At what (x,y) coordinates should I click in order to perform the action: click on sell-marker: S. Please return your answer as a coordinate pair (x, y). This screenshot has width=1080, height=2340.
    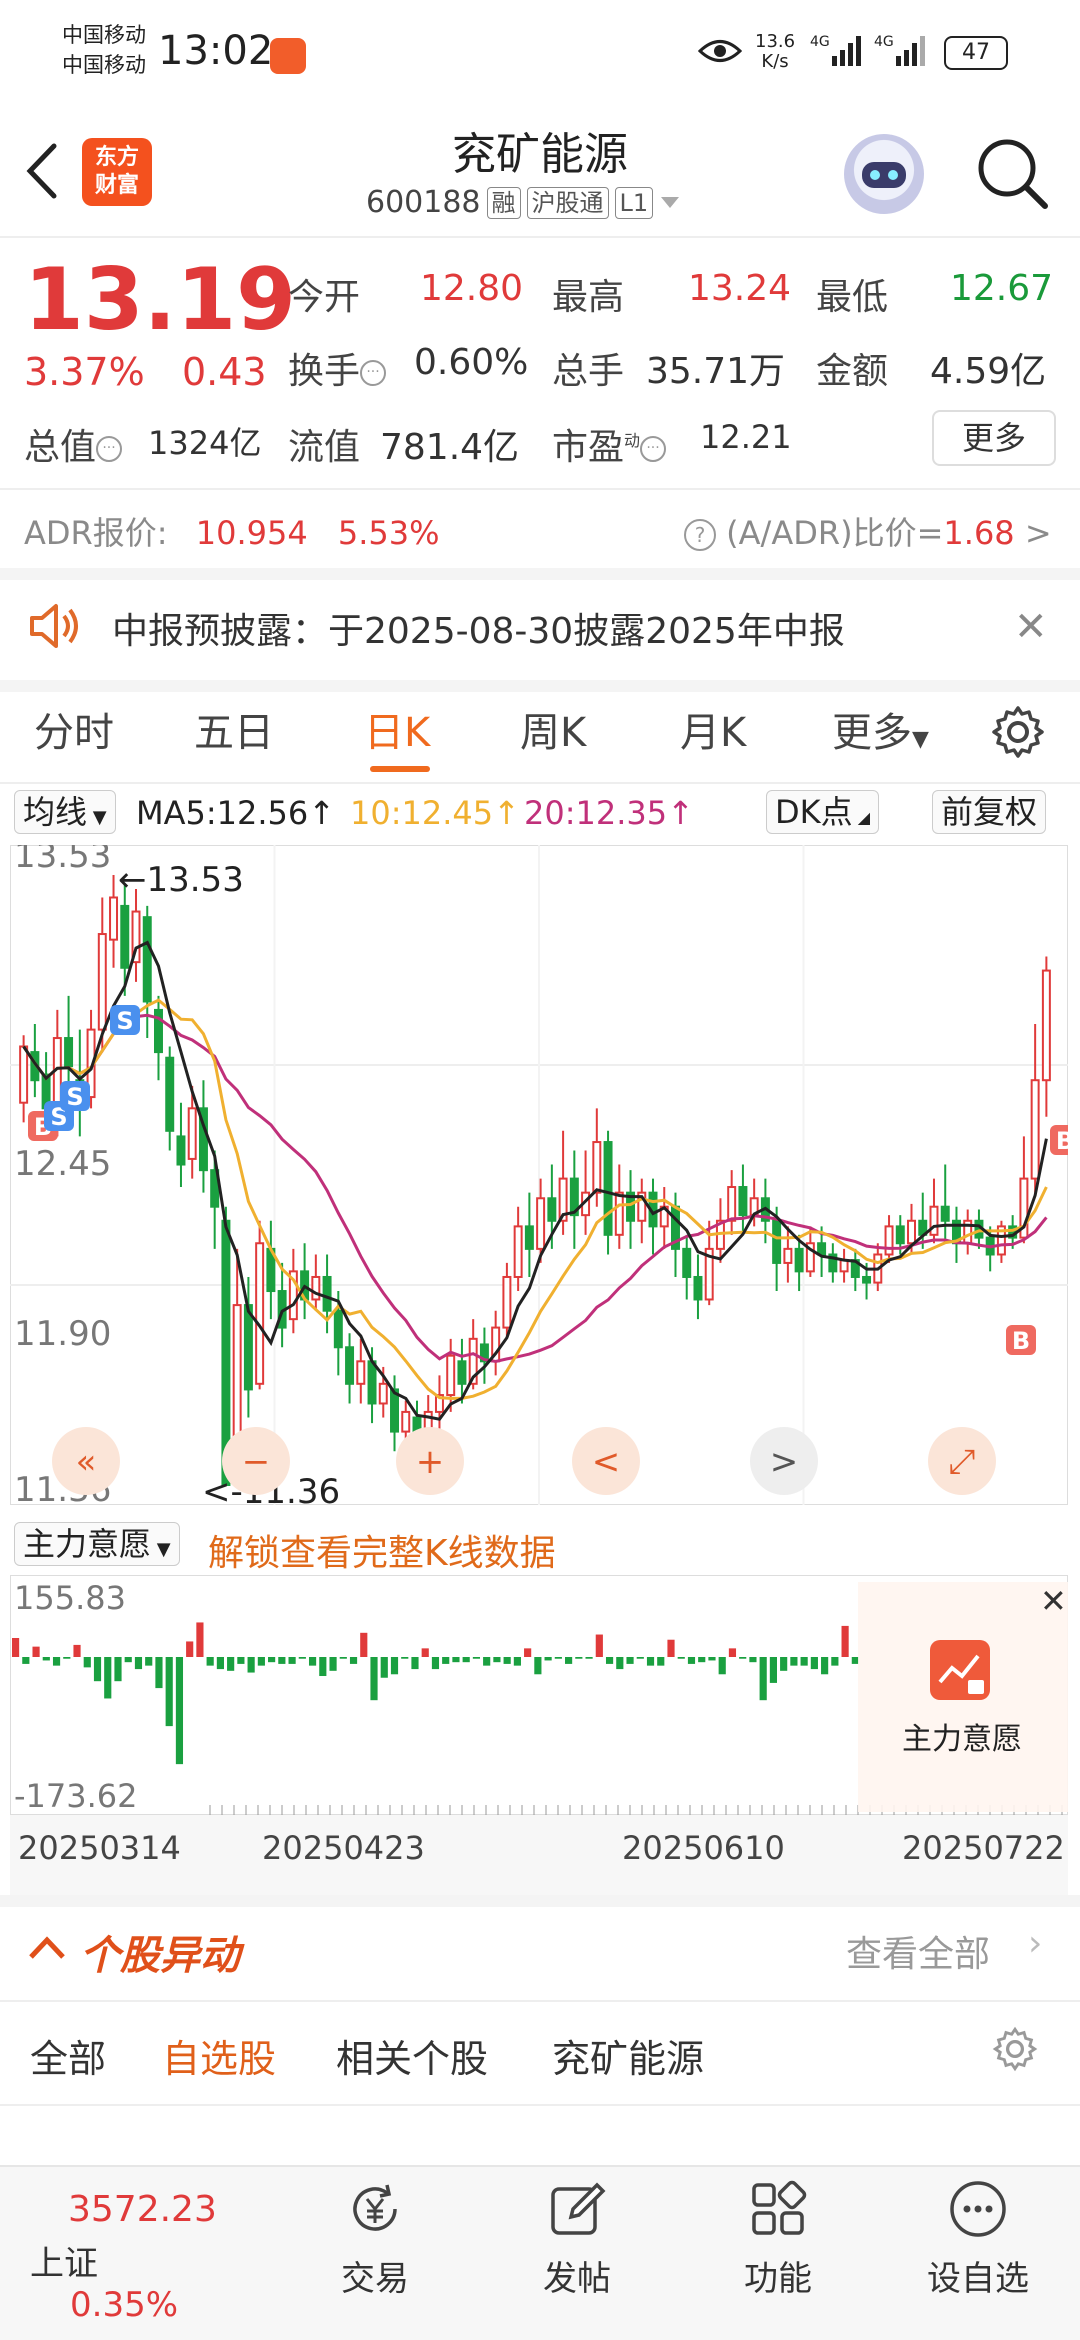
    Looking at the image, I should click on (124, 1021).